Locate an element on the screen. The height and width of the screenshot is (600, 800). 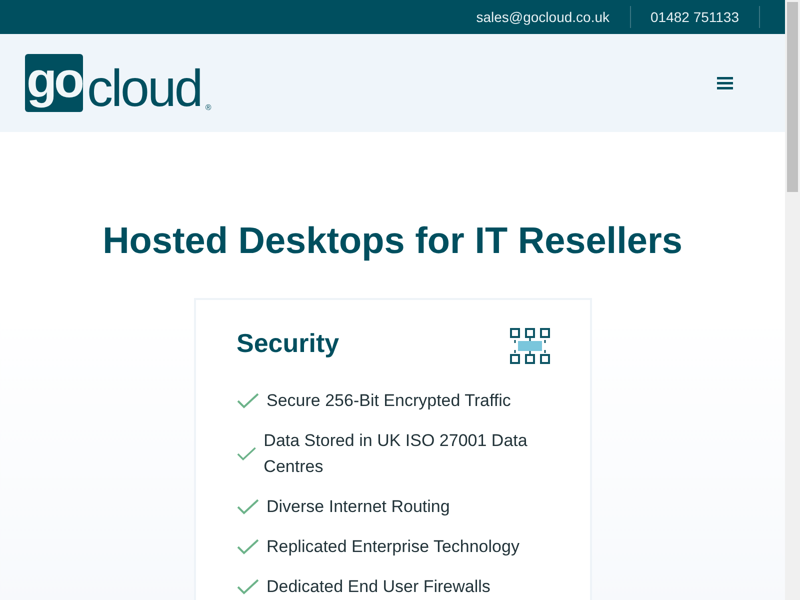
registered-mark: ® is located at coordinates (208, 107).